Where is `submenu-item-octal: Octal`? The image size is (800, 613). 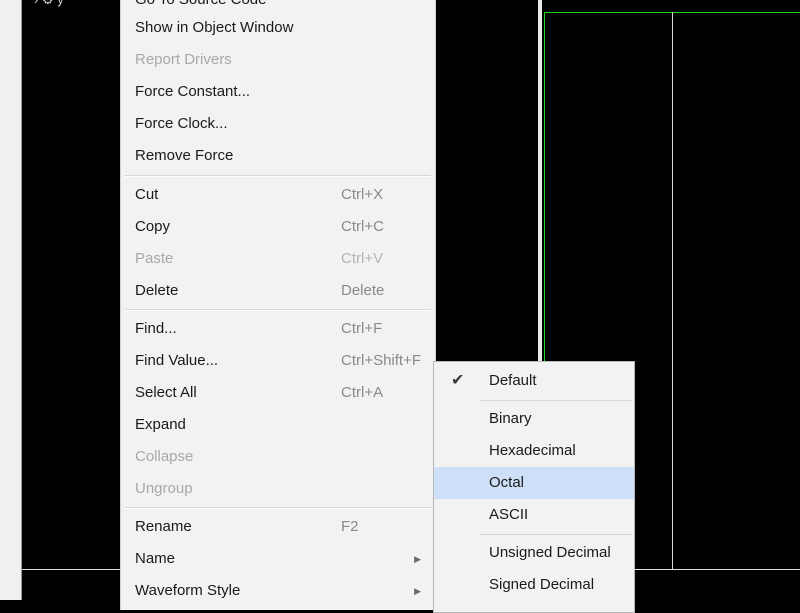 submenu-item-octal: Octal is located at coordinates (534, 483).